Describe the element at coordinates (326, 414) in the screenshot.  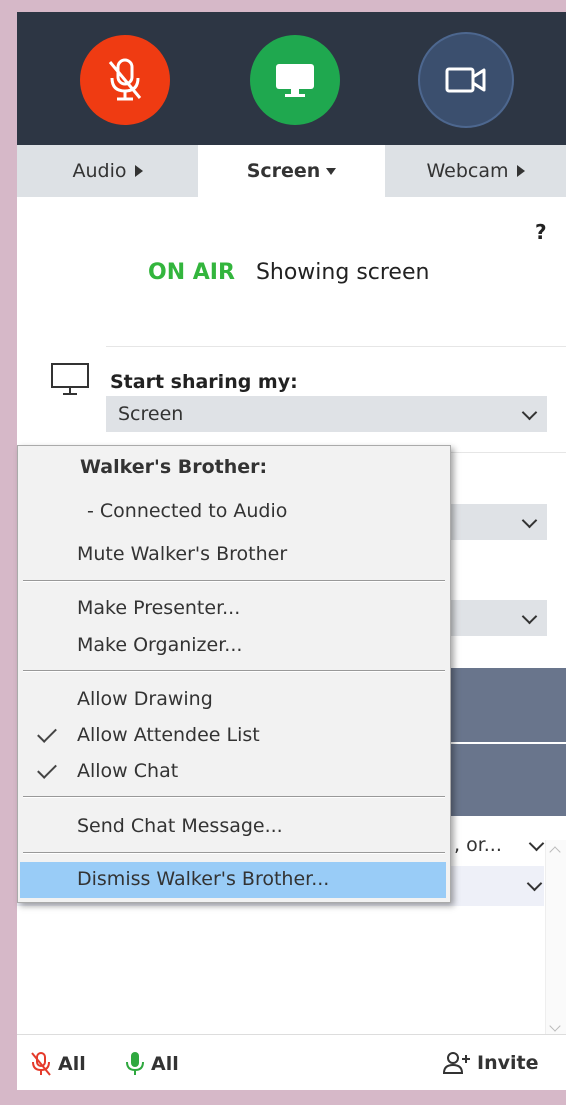
I see `share-source-select: Screen` at that location.